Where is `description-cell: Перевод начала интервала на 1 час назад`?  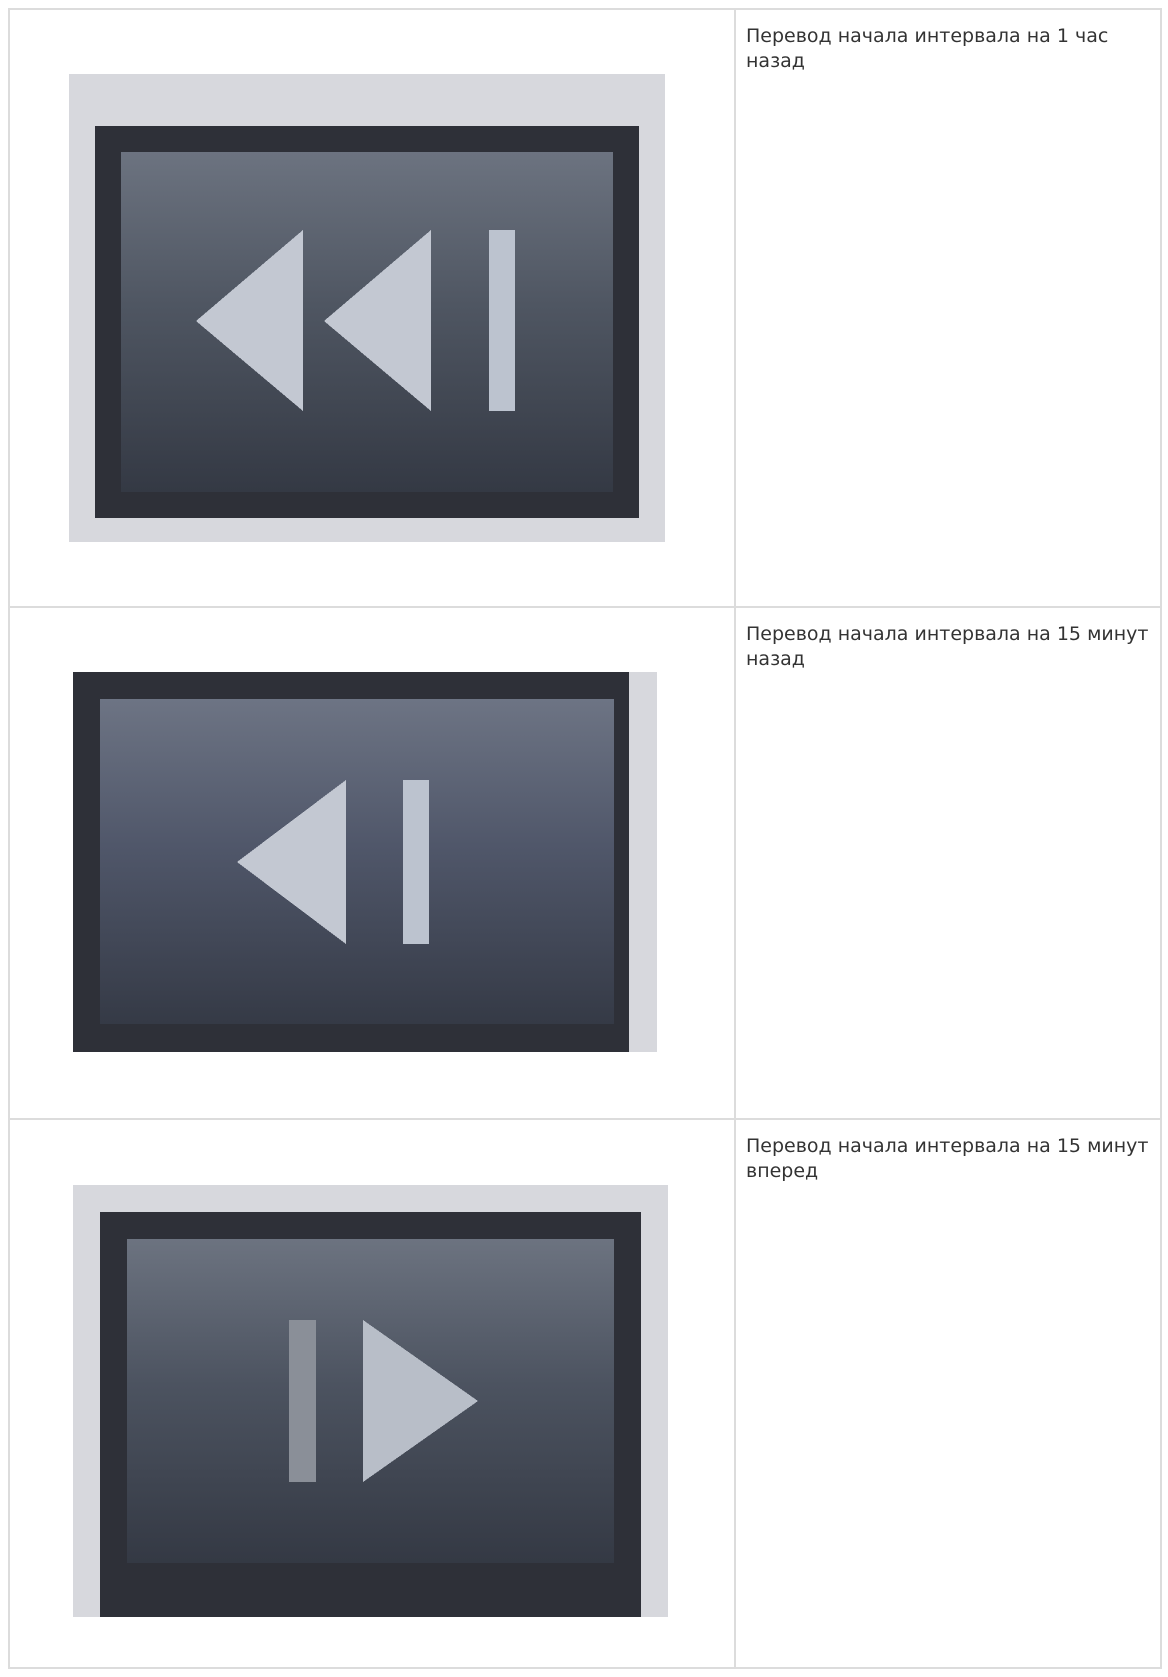 description-cell: Перевод начала интервала на 1 час назад is located at coordinates (948, 308).